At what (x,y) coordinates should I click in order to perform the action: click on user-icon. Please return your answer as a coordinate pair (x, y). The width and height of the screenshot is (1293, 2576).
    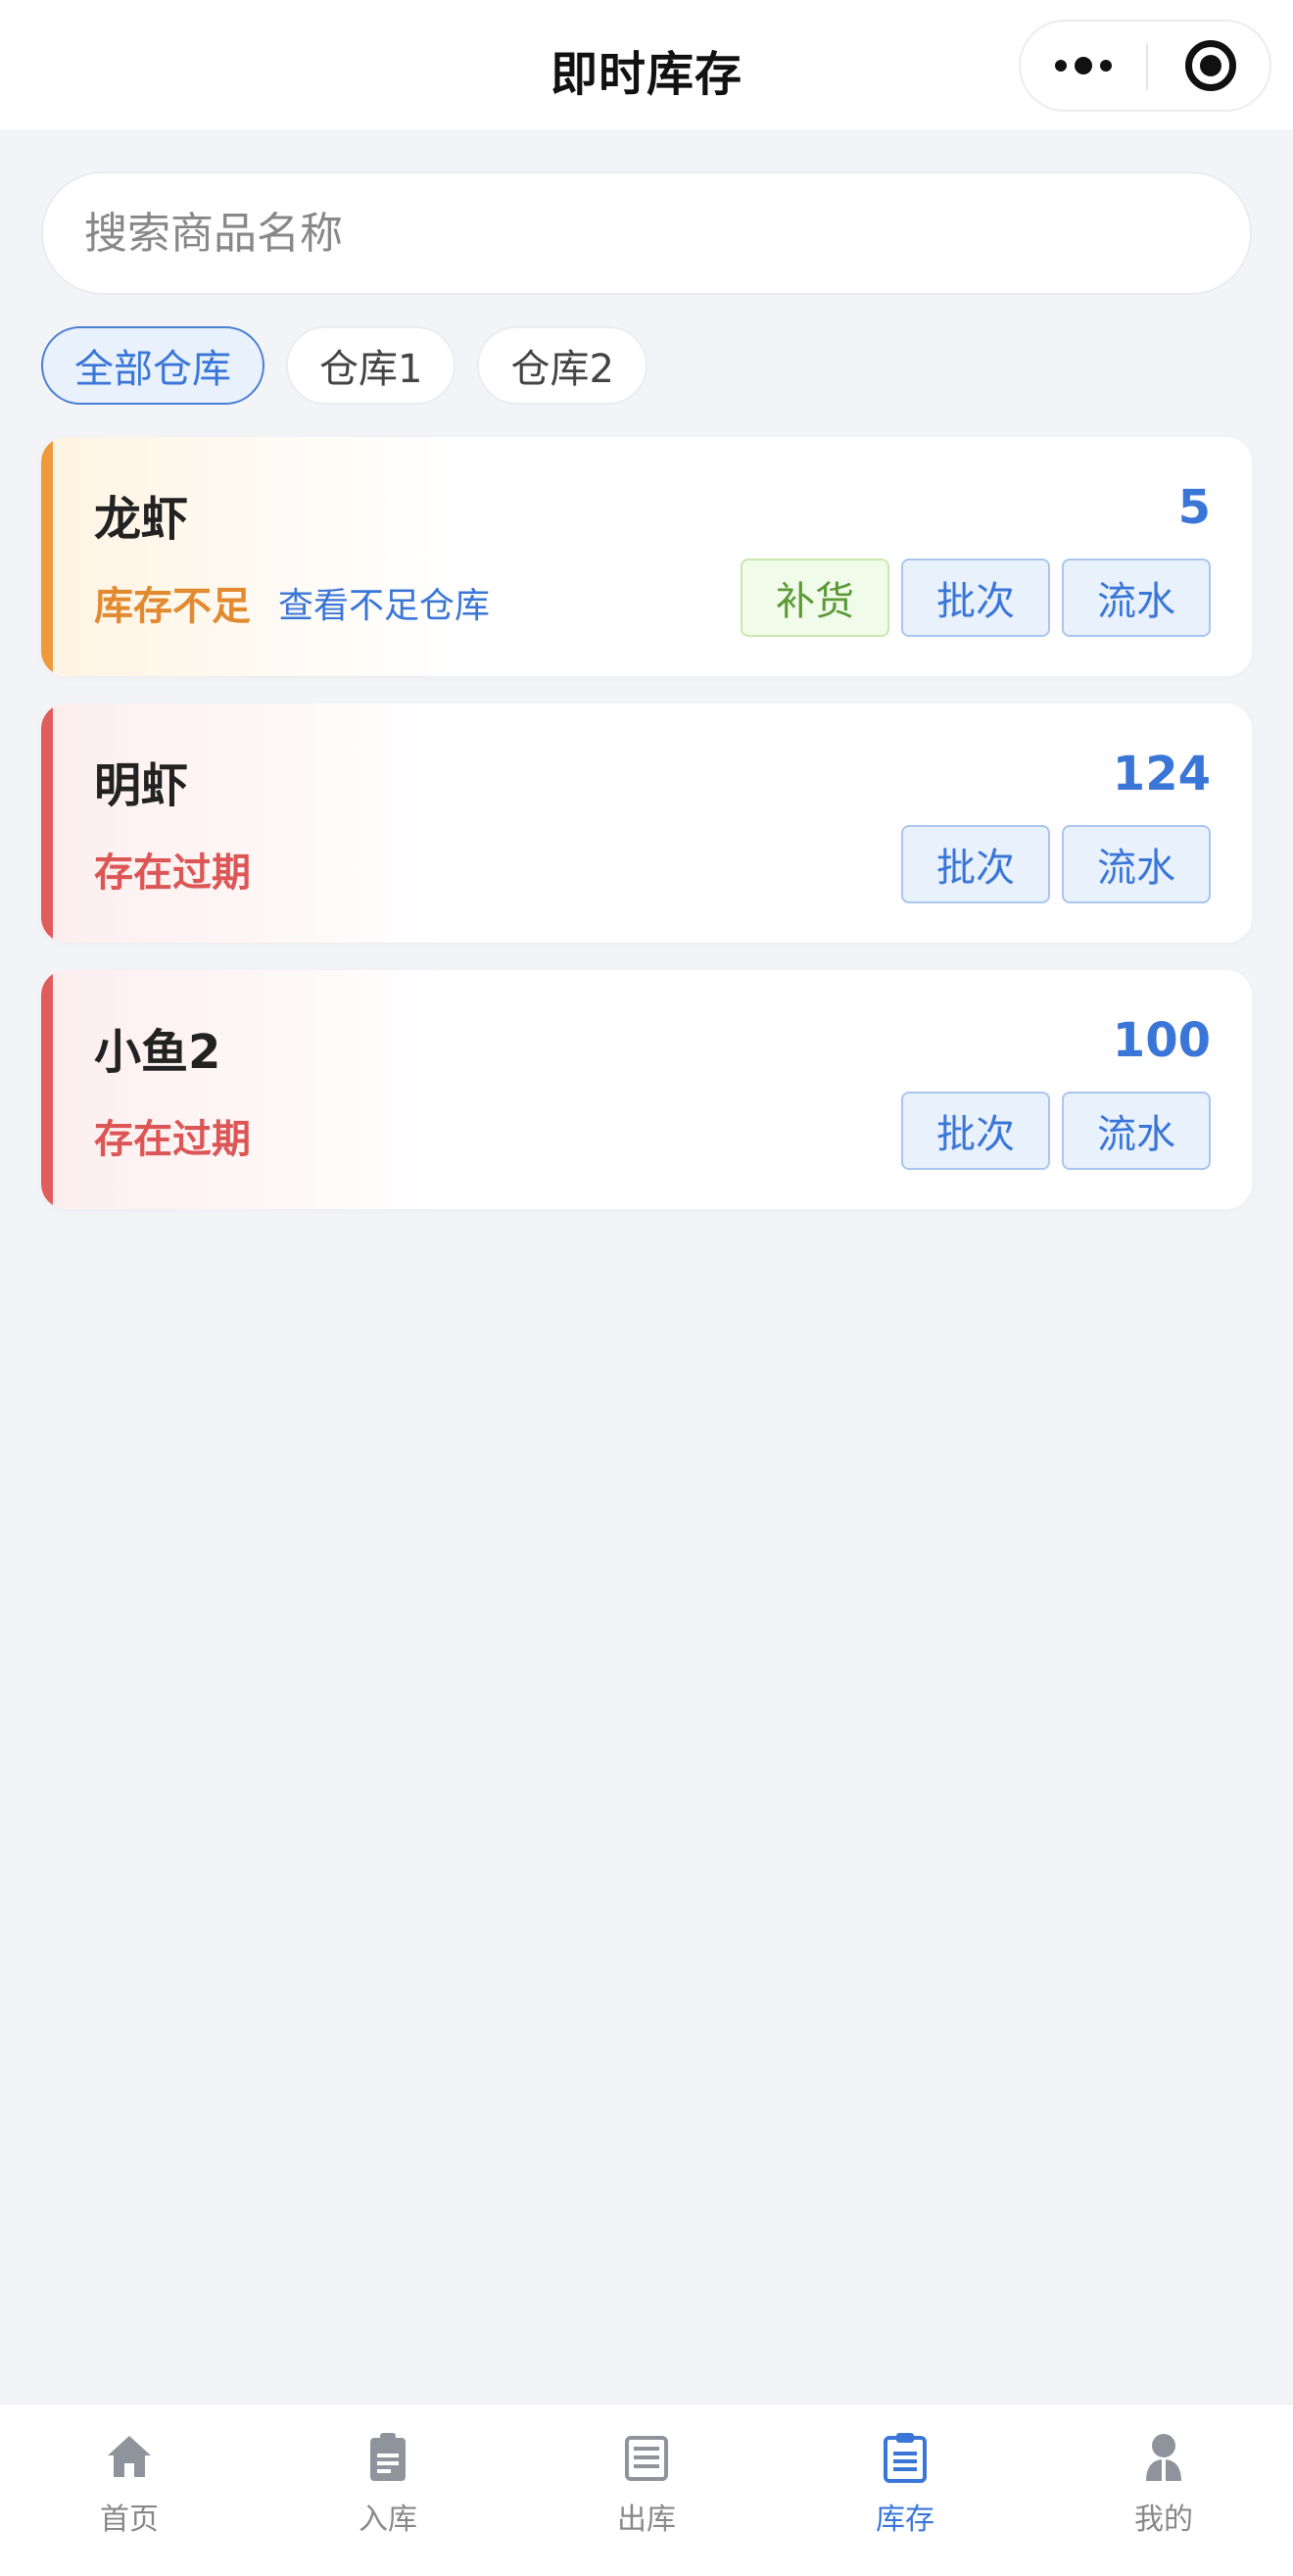
    Looking at the image, I should click on (1163, 2457).